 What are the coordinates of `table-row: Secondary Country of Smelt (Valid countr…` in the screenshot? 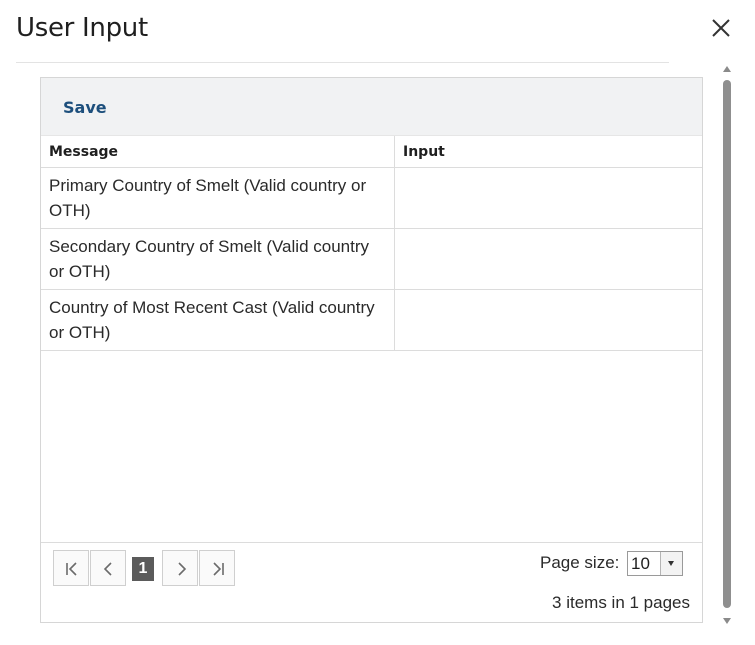 It's located at (371, 259).